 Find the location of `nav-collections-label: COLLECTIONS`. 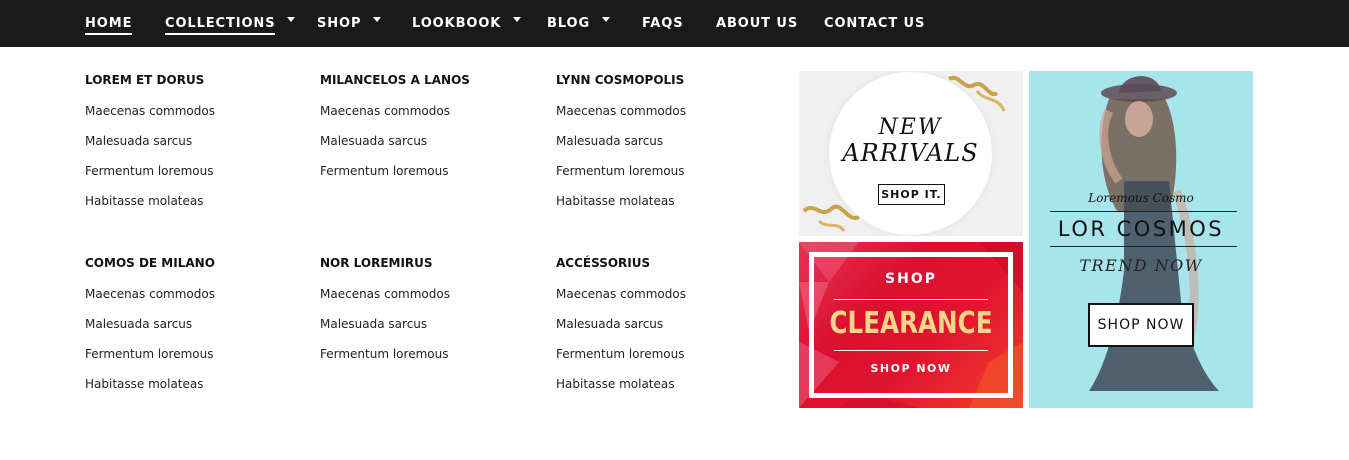

nav-collections-label: COLLECTIONS is located at coordinates (220, 25).